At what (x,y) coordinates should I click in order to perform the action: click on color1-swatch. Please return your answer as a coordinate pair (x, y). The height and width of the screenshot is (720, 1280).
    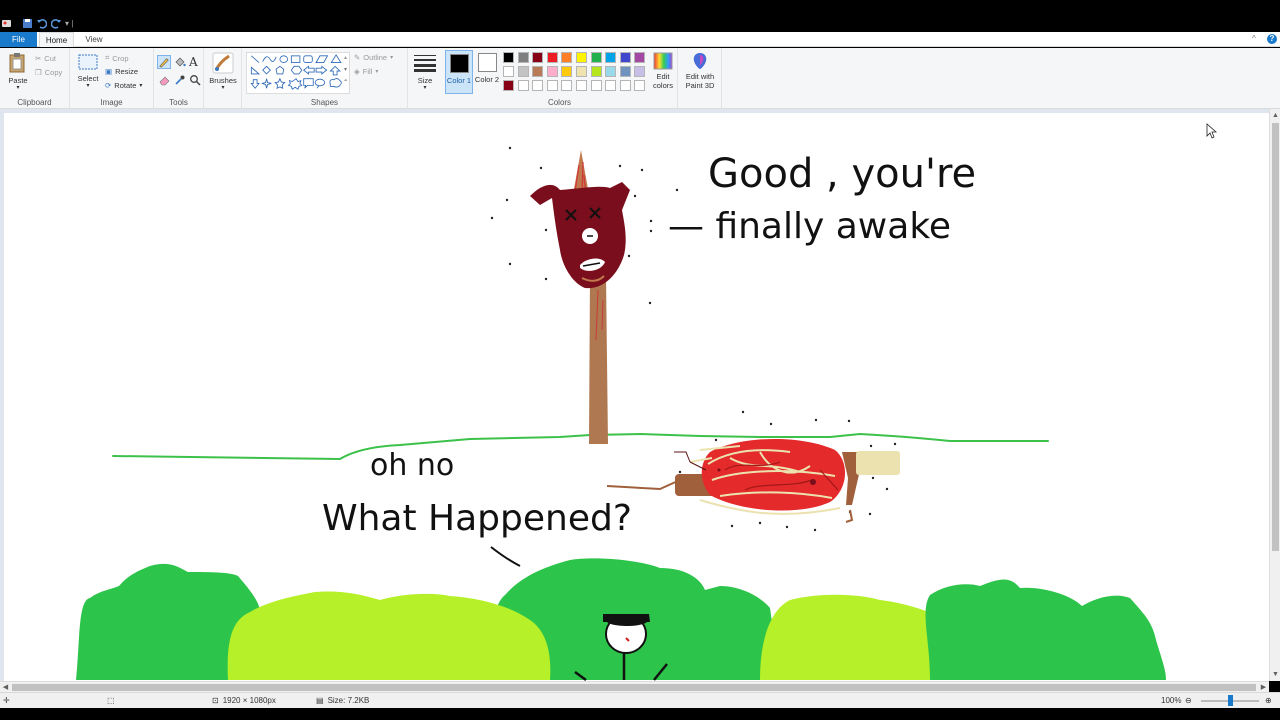
    Looking at the image, I should click on (459, 63).